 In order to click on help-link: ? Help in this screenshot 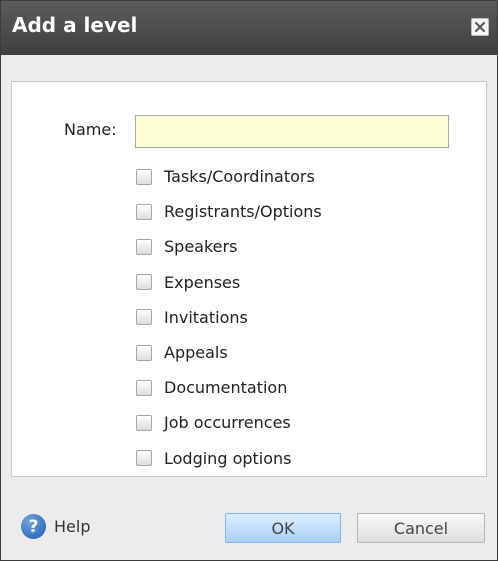, I will do `click(55, 526)`.